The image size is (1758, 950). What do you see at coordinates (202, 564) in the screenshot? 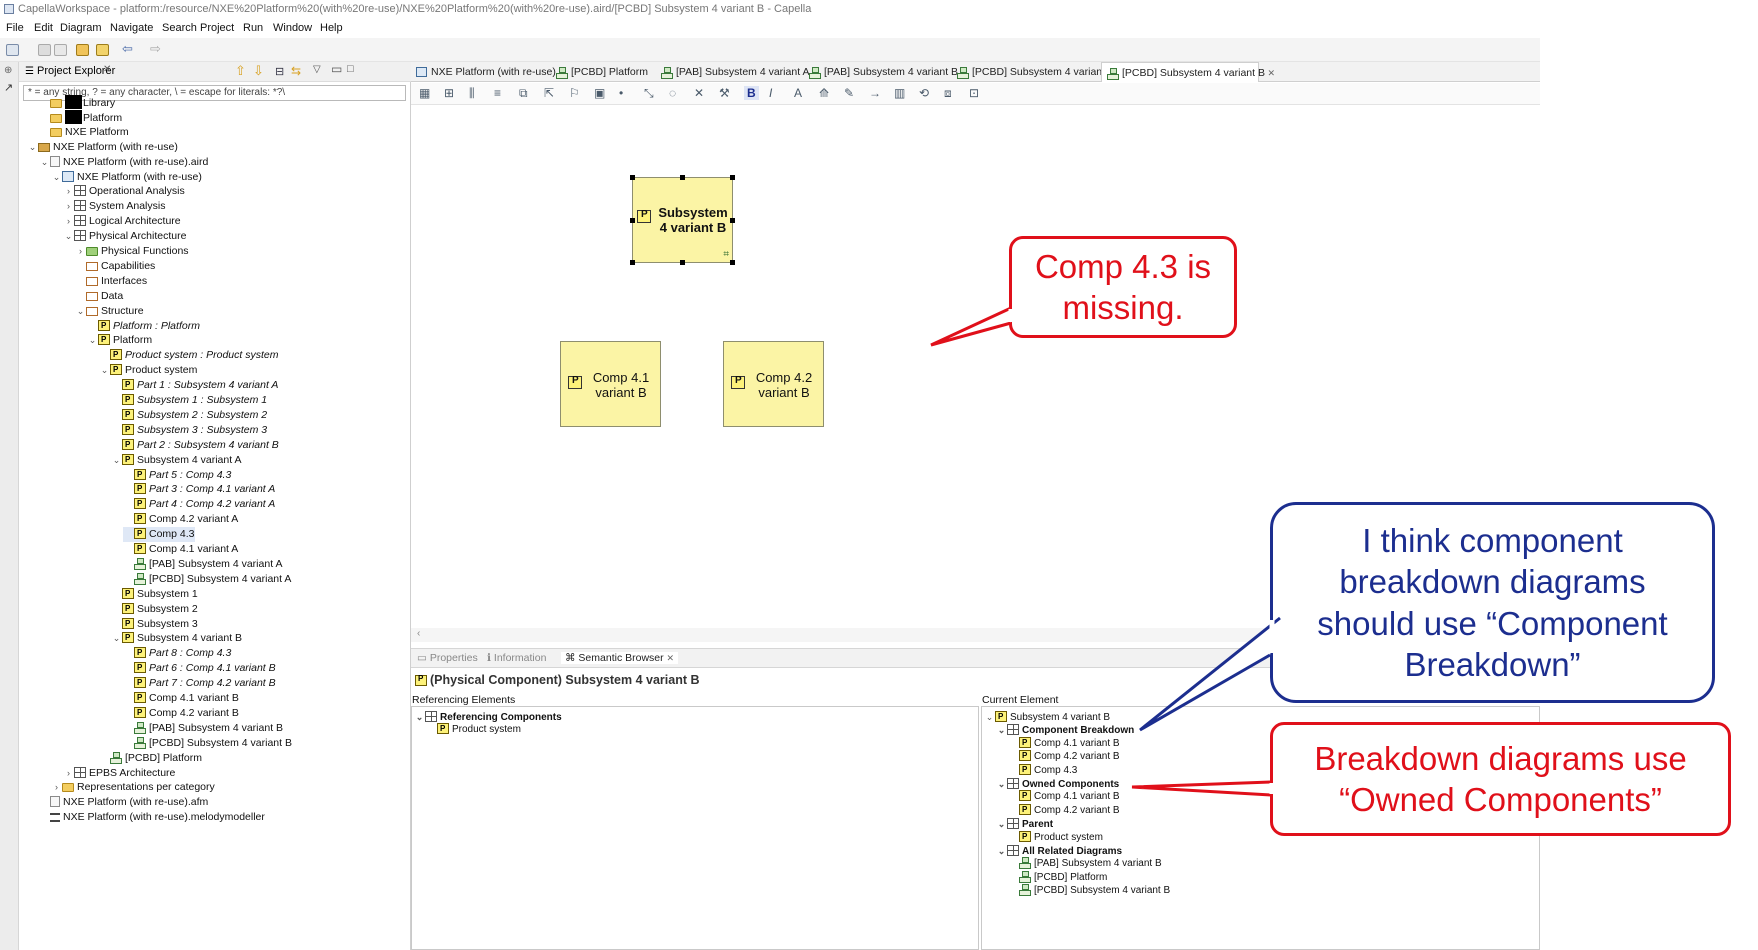
I see `tree-item: [PAB] Subsystem 4 variant A` at bounding box center [202, 564].